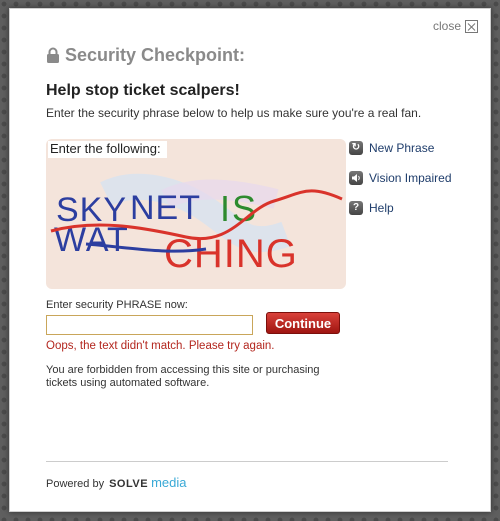 The width and height of the screenshot is (500, 521). I want to click on powered-by-label: Powered by, so click(75, 484).